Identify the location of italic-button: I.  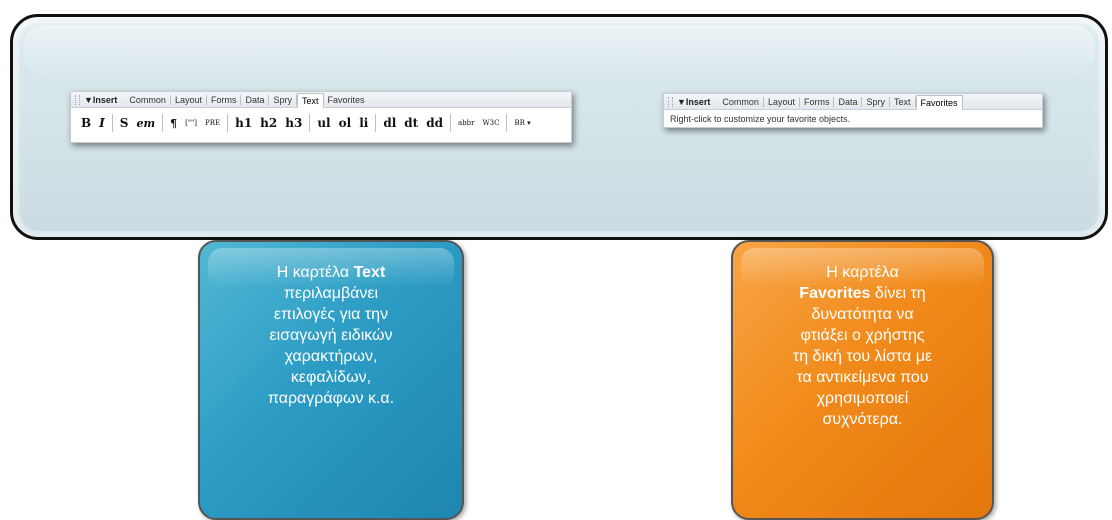
(102, 123).